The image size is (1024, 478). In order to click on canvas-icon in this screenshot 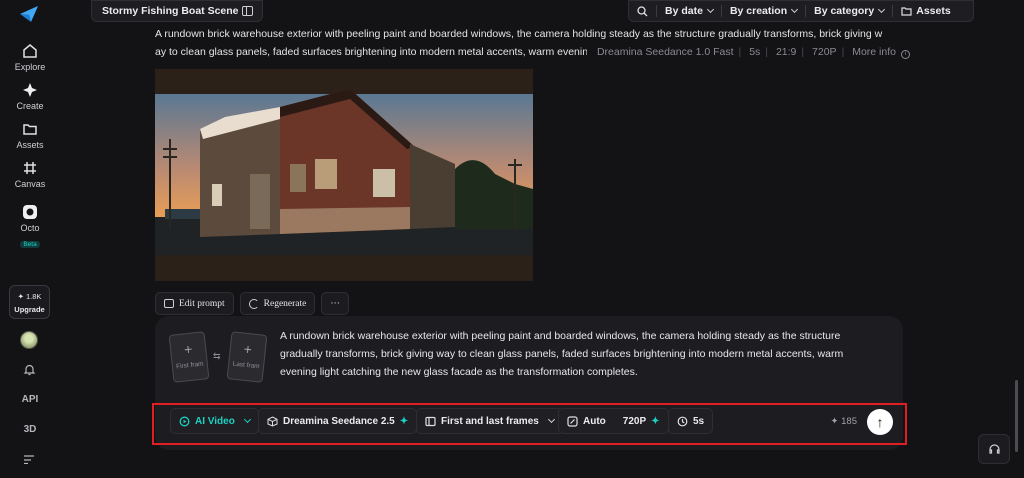, I will do `click(30, 168)`.